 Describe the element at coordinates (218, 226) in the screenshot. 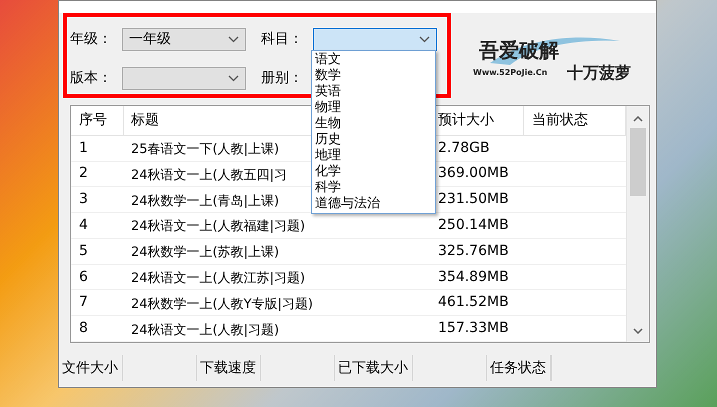

I see `table-cell: 24秋语文一上(人教福建|习题)` at that location.